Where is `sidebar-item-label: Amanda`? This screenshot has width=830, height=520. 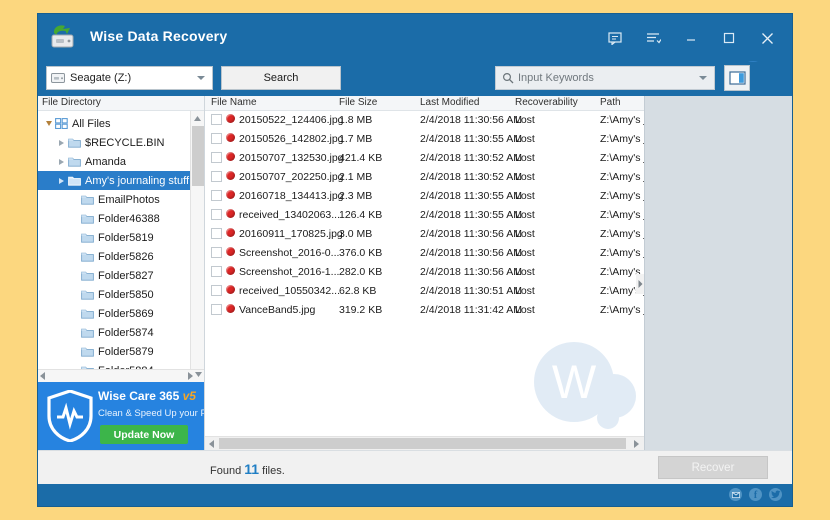 sidebar-item-label: Amanda is located at coordinates (105, 161).